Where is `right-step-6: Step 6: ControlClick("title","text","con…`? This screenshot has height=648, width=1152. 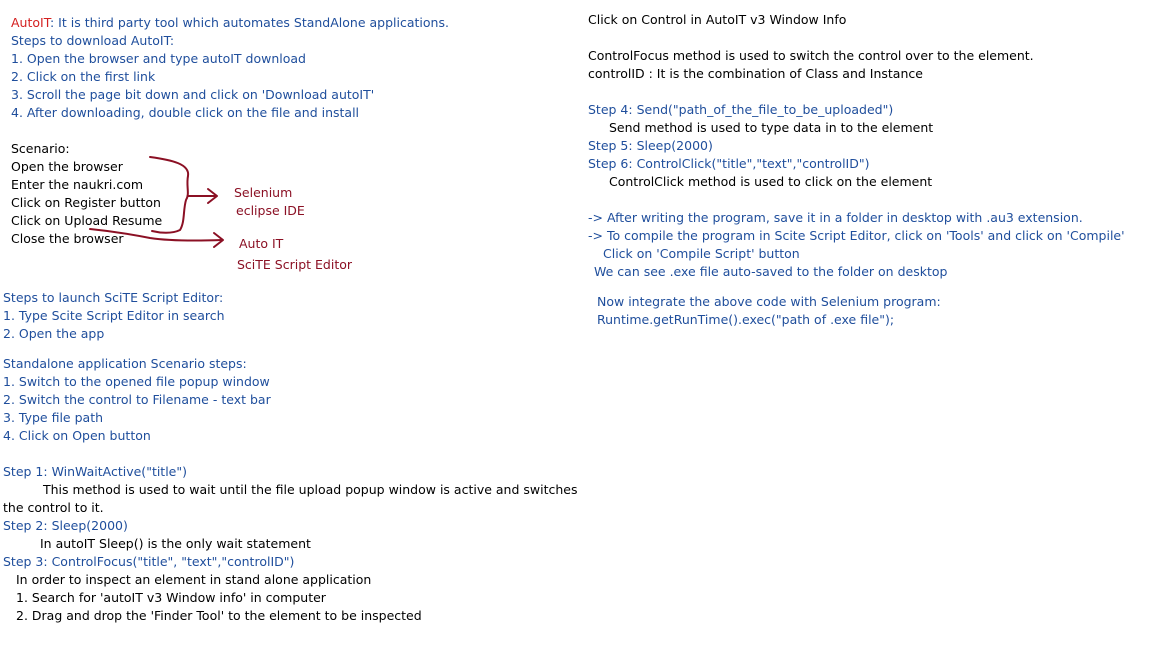 right-step-6: Step 6: ControlClick("title","text","con… is located at coordinates (729, 163).